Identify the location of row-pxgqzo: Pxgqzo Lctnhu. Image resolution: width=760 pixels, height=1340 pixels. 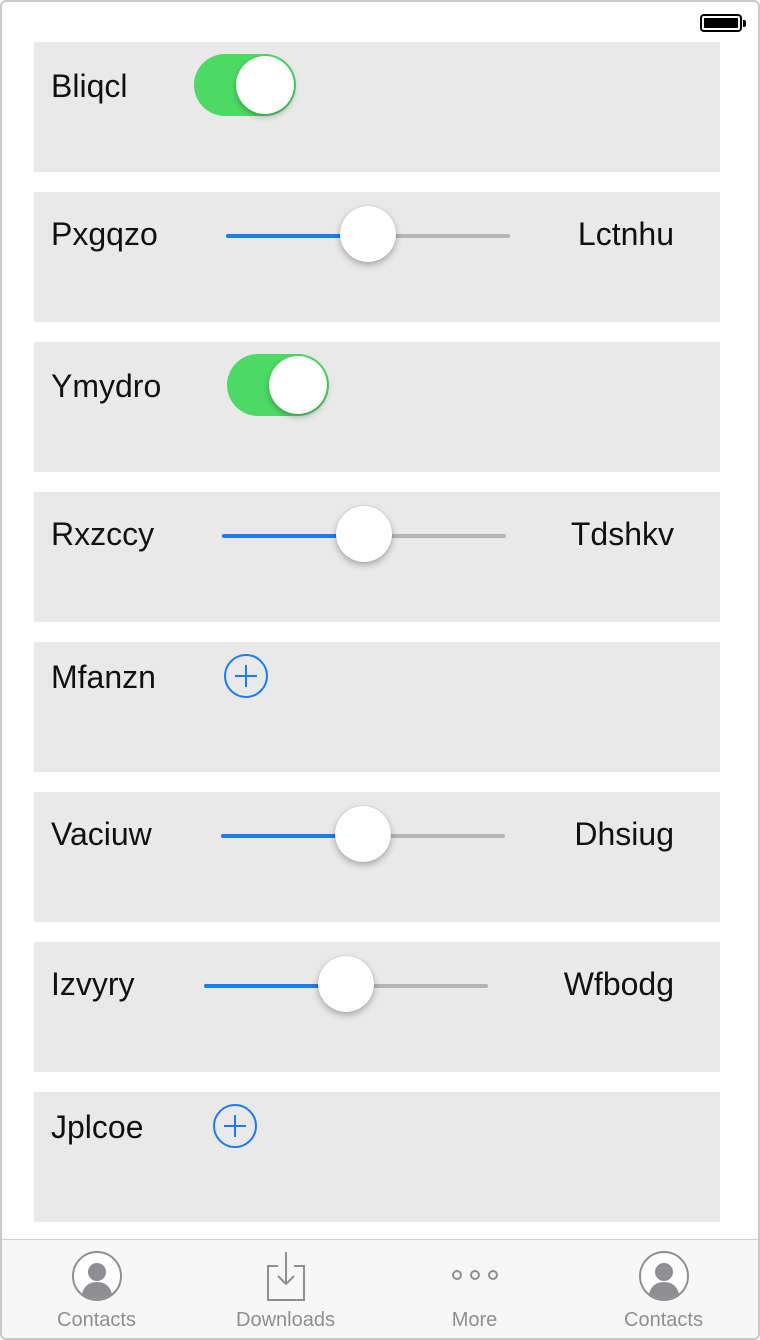
(377, 257).